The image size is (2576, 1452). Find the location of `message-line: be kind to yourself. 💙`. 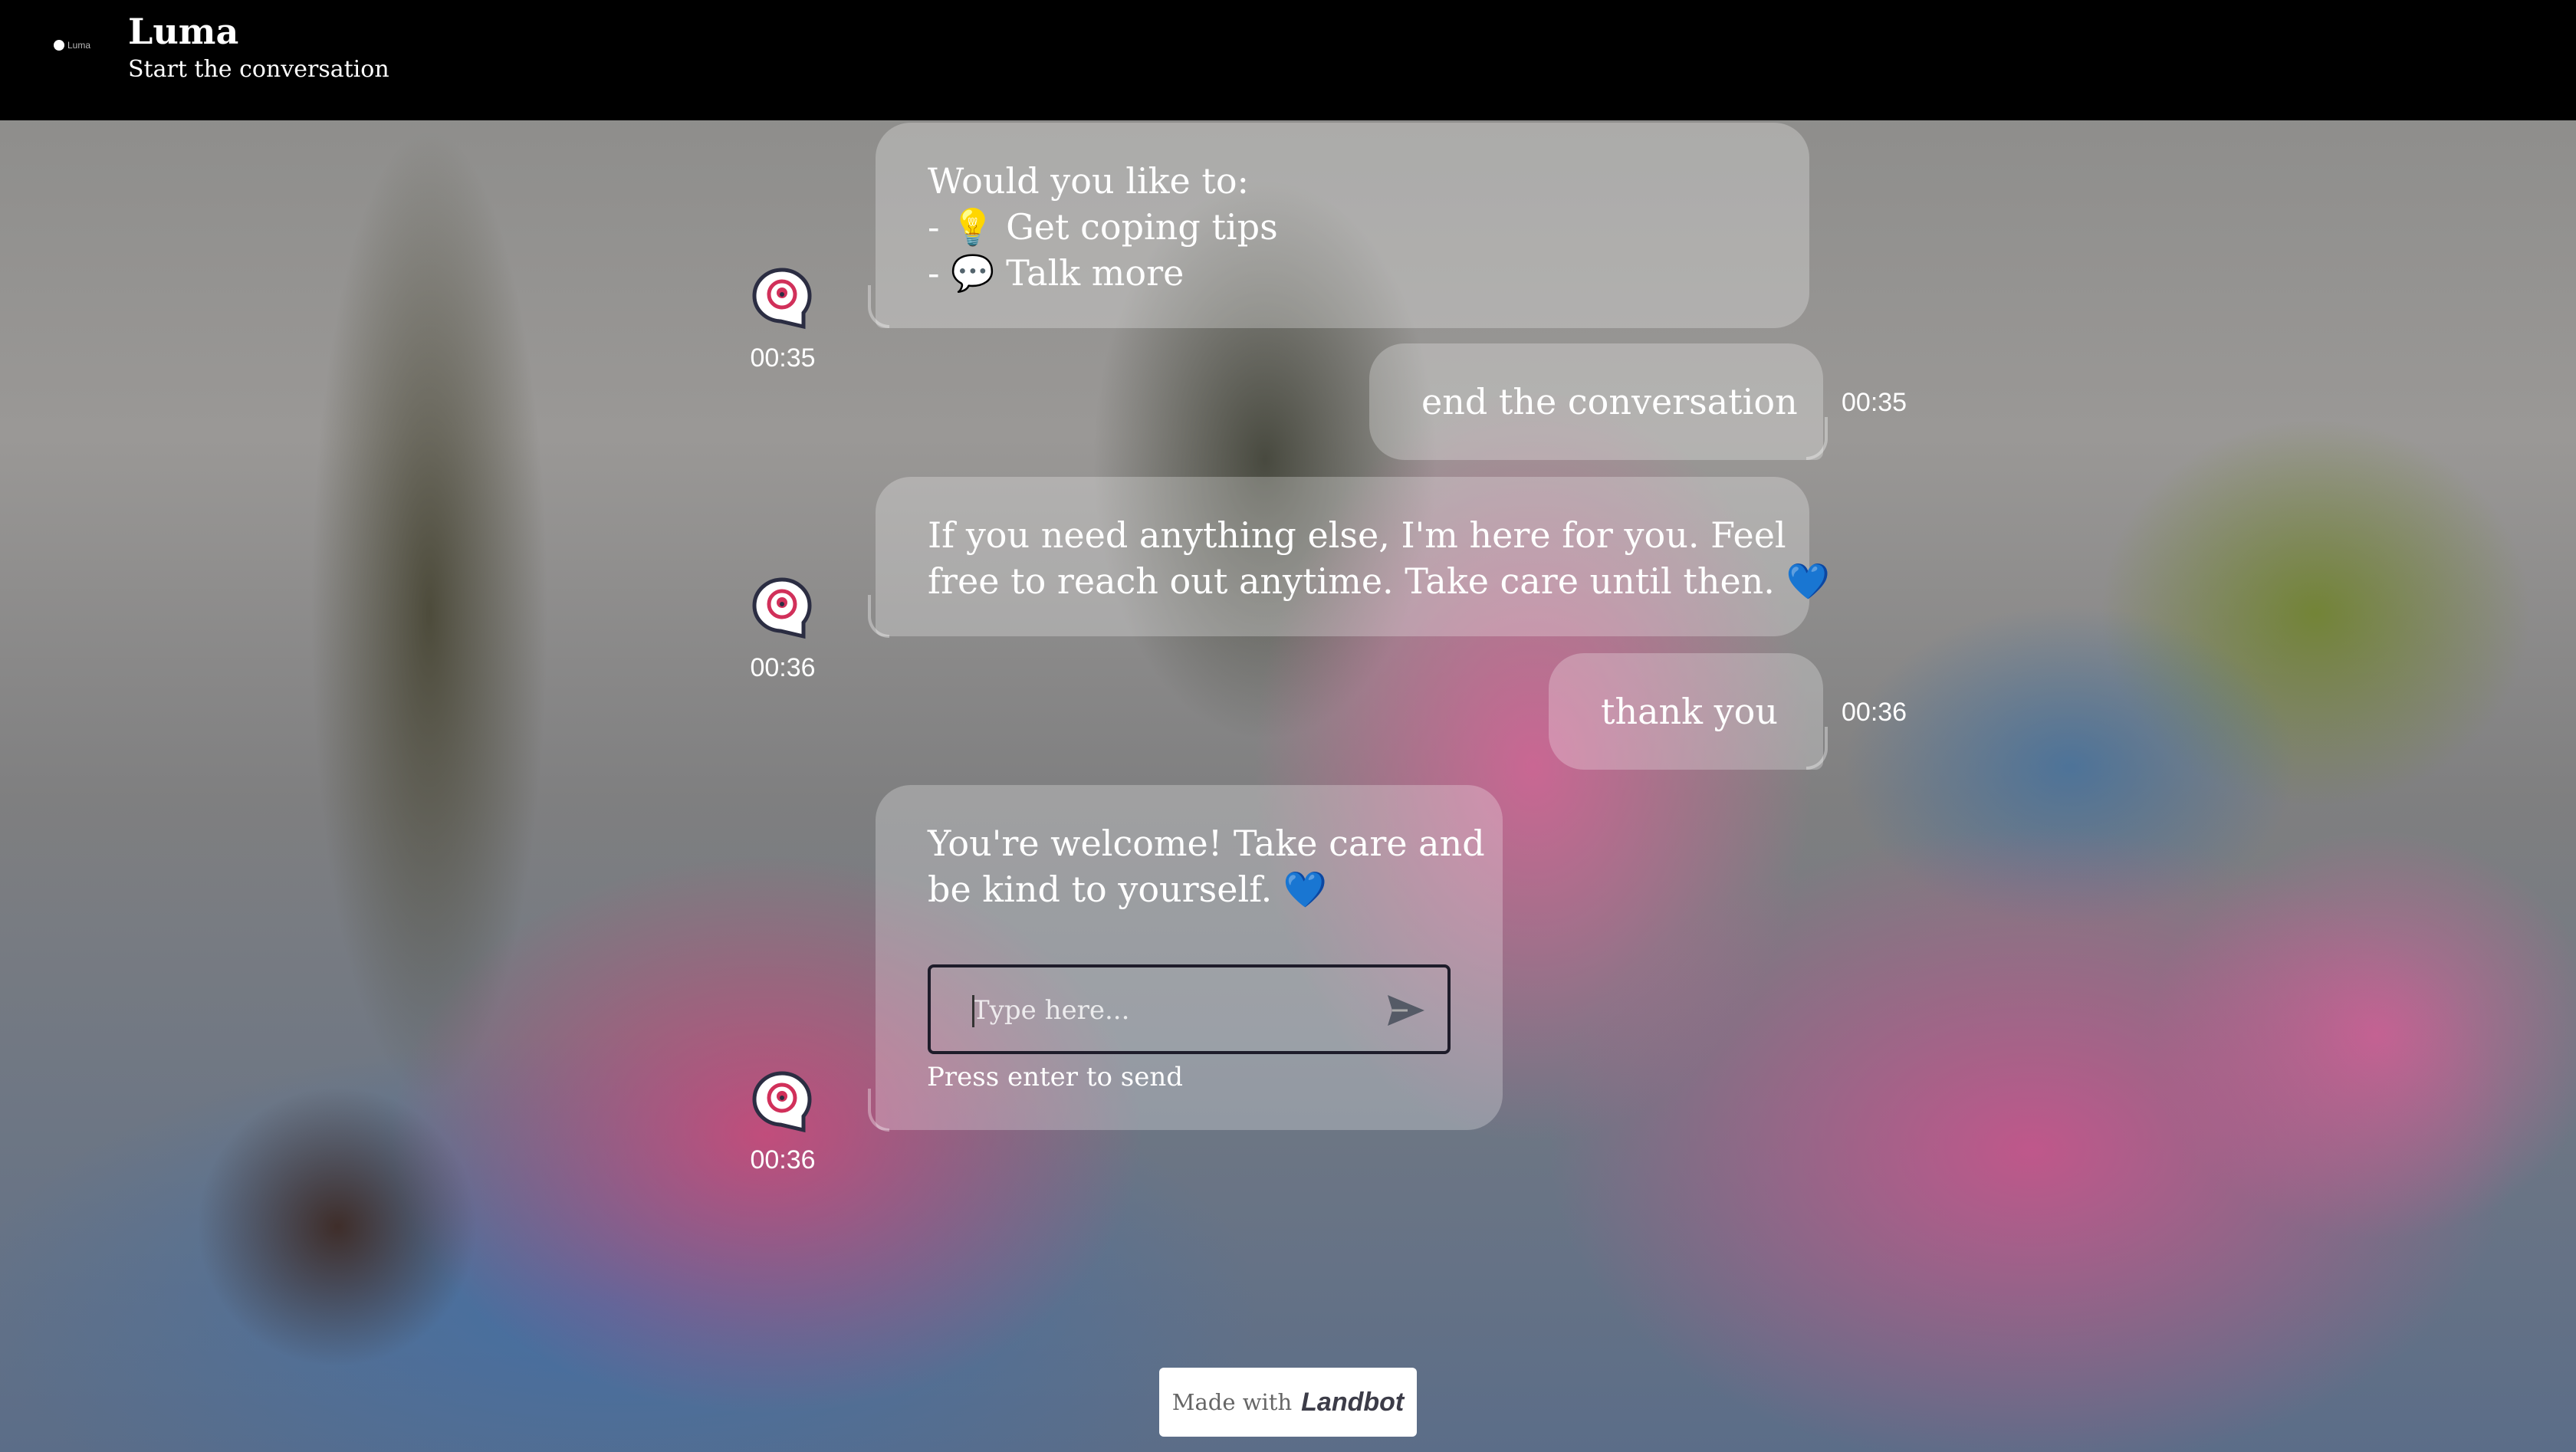

message-line: be kind to yourself. 💙 is located at coordinates (1128, 889).